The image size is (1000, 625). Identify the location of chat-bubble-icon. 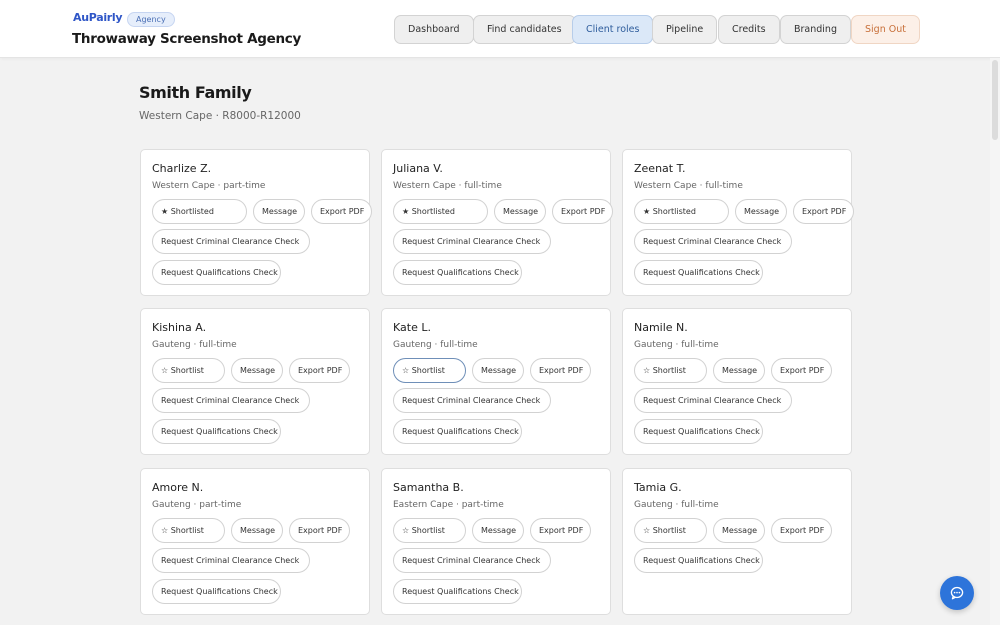
(957, 593).